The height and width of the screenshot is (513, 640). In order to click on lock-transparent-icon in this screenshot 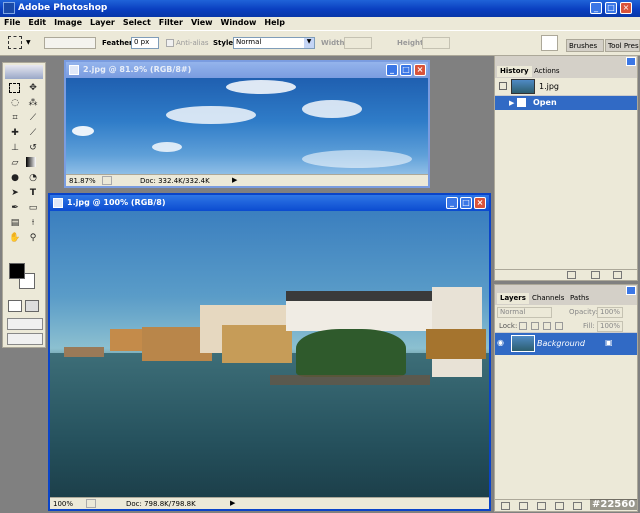, I will do `click(523, 326)`.